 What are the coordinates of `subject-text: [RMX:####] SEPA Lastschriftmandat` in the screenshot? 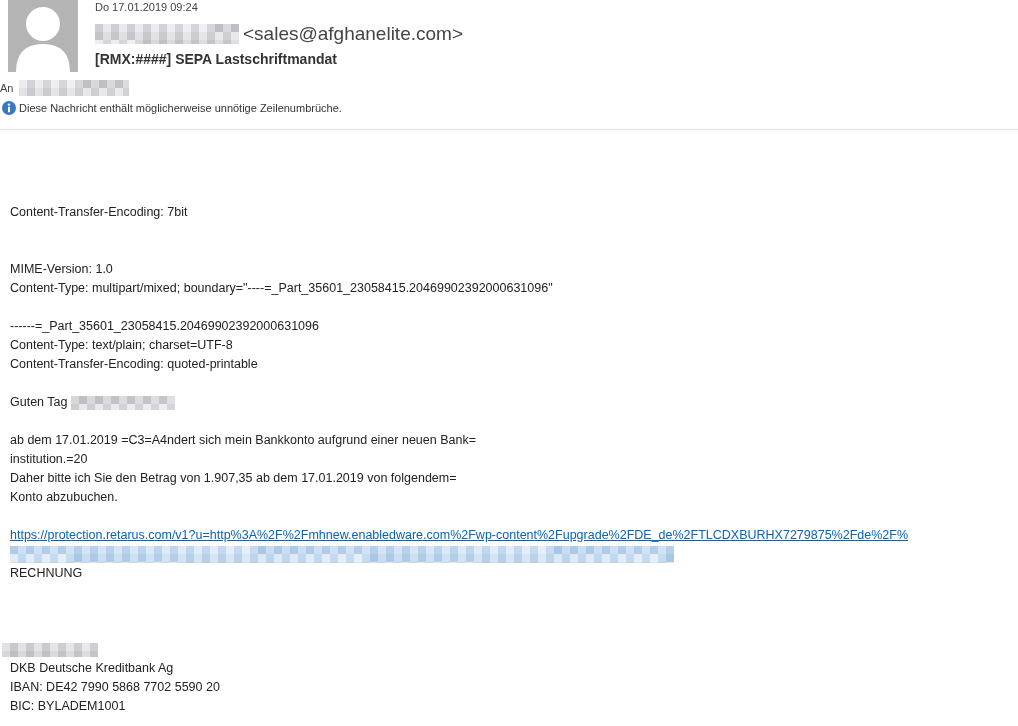 It's located at (216, 59).